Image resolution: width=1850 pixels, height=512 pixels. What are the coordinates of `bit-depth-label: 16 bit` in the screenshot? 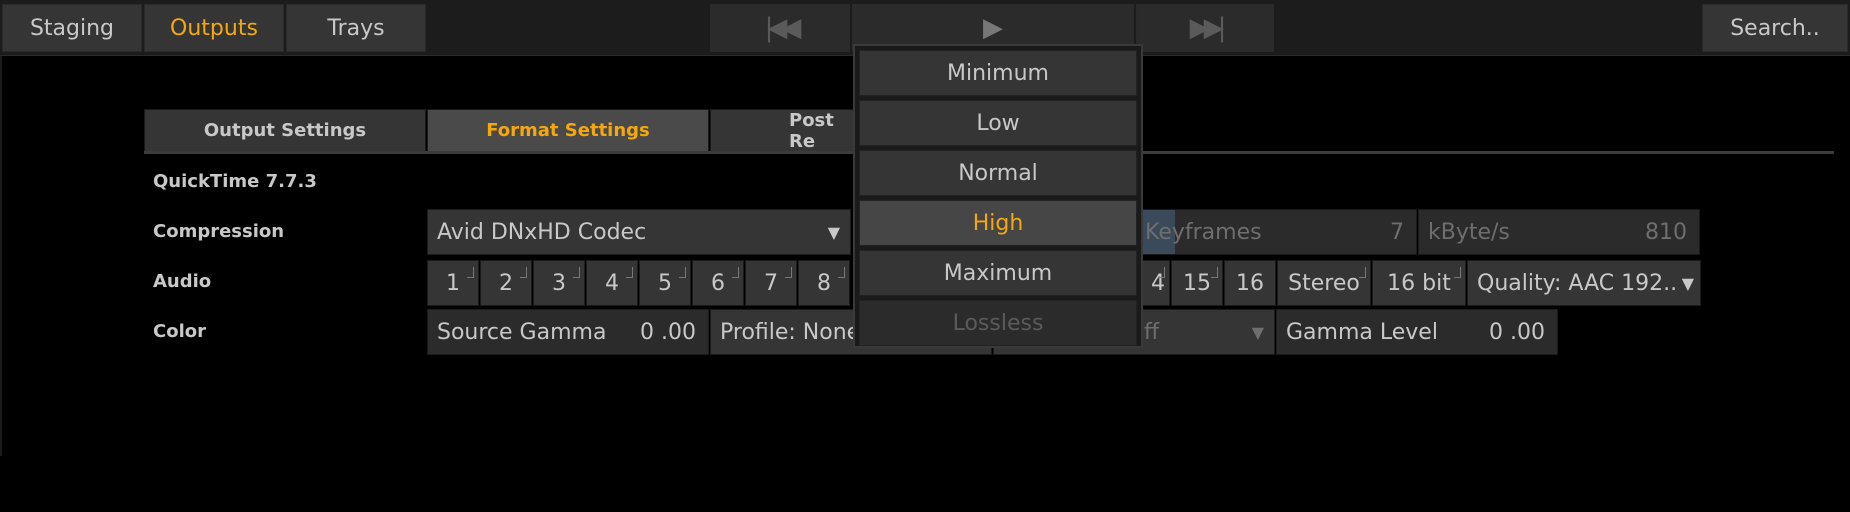 It's located at (1419, 283).